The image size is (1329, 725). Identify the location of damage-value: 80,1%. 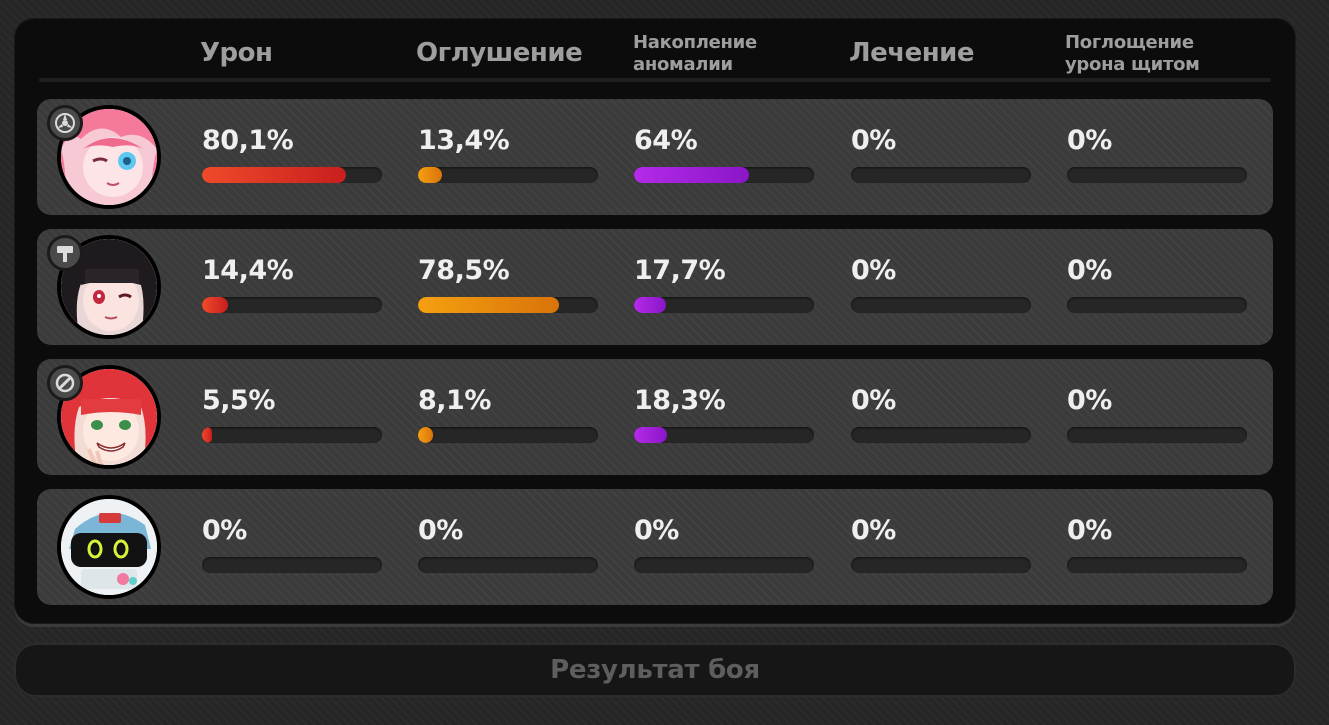
(248, 140).